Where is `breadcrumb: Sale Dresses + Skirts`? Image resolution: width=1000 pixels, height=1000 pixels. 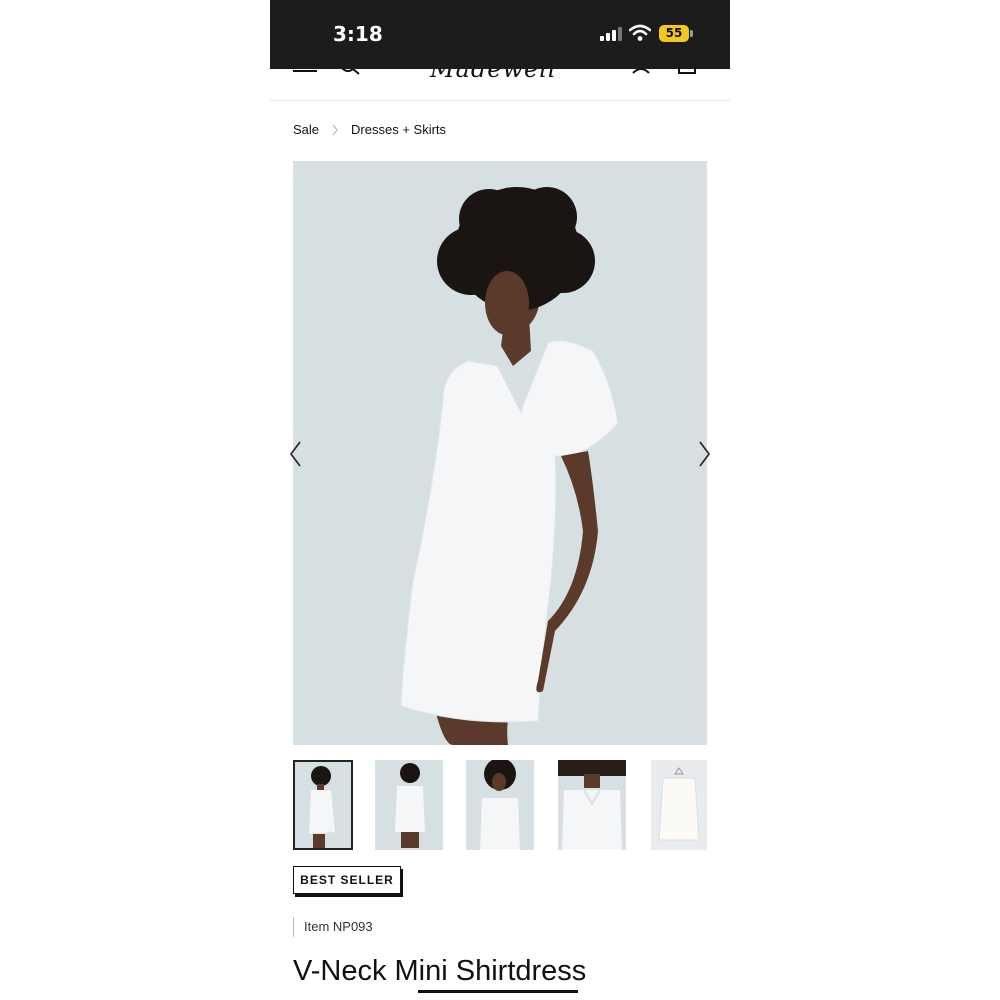 breadcrumb: Sale Dresses + Skirts is located at coordinates (369, 129).